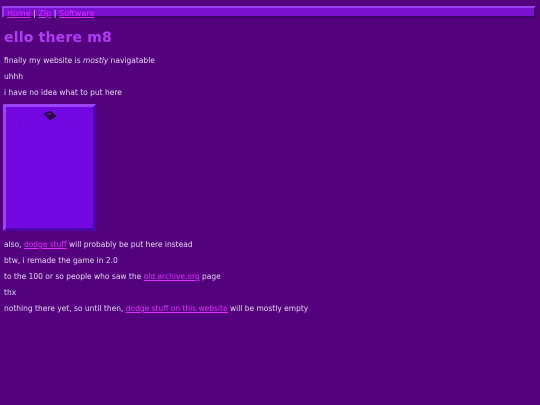 The image size is (540, 405). I want to click on text: also,, so click(14, 244).